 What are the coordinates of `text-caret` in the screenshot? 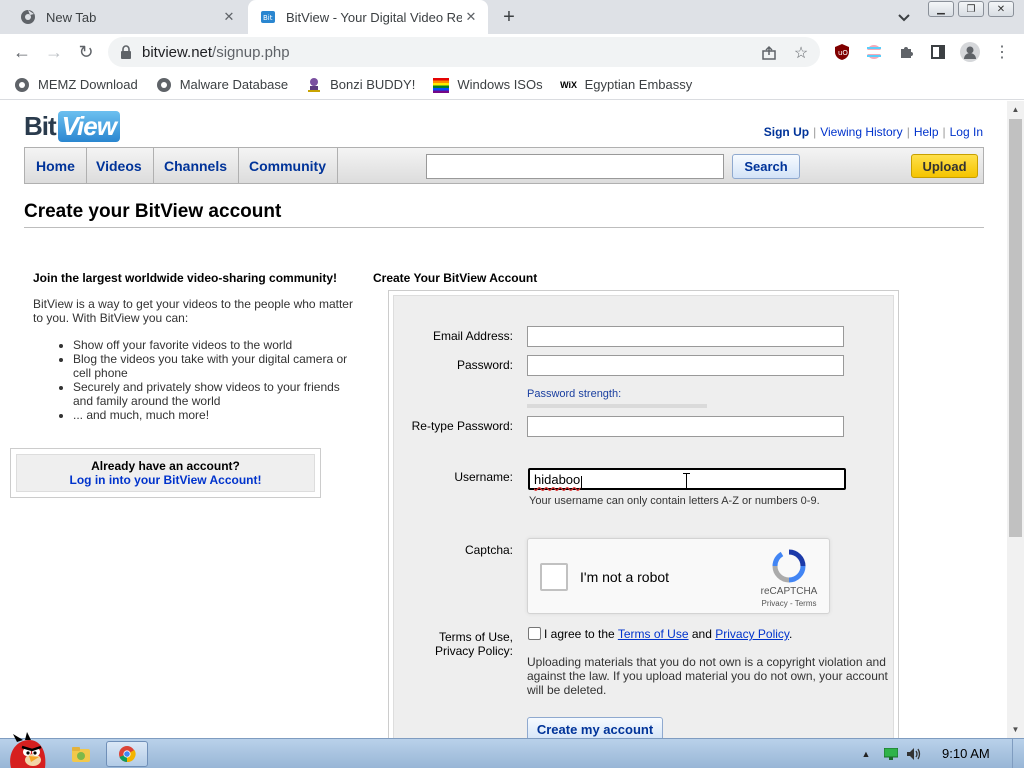 It's located at (581, 482).